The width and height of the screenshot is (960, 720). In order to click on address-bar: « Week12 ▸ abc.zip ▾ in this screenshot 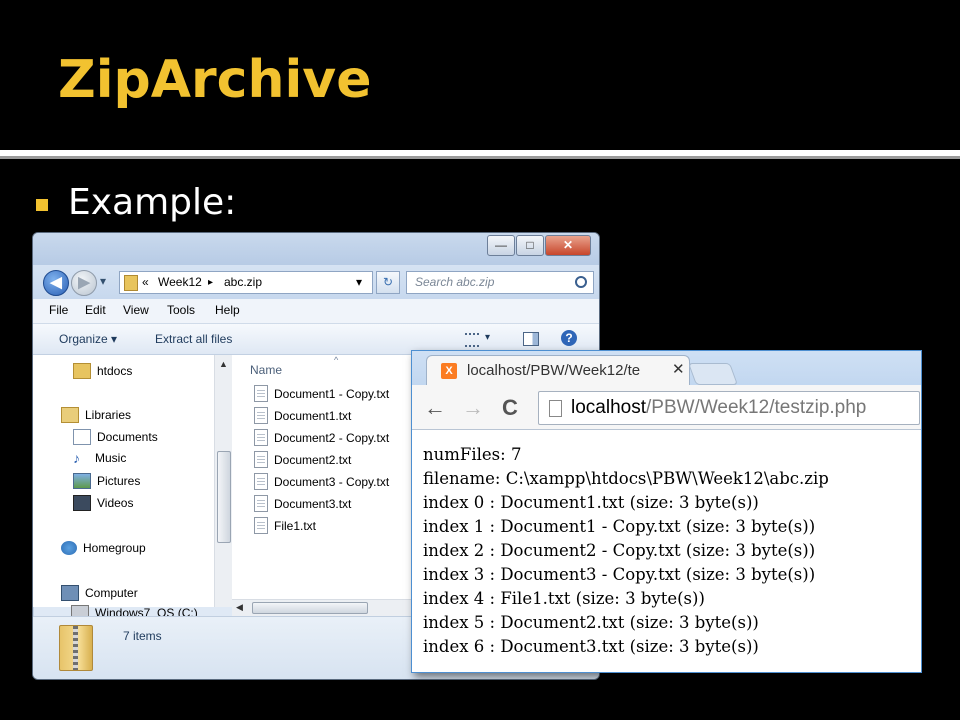, I will do `click(246, 282)`.